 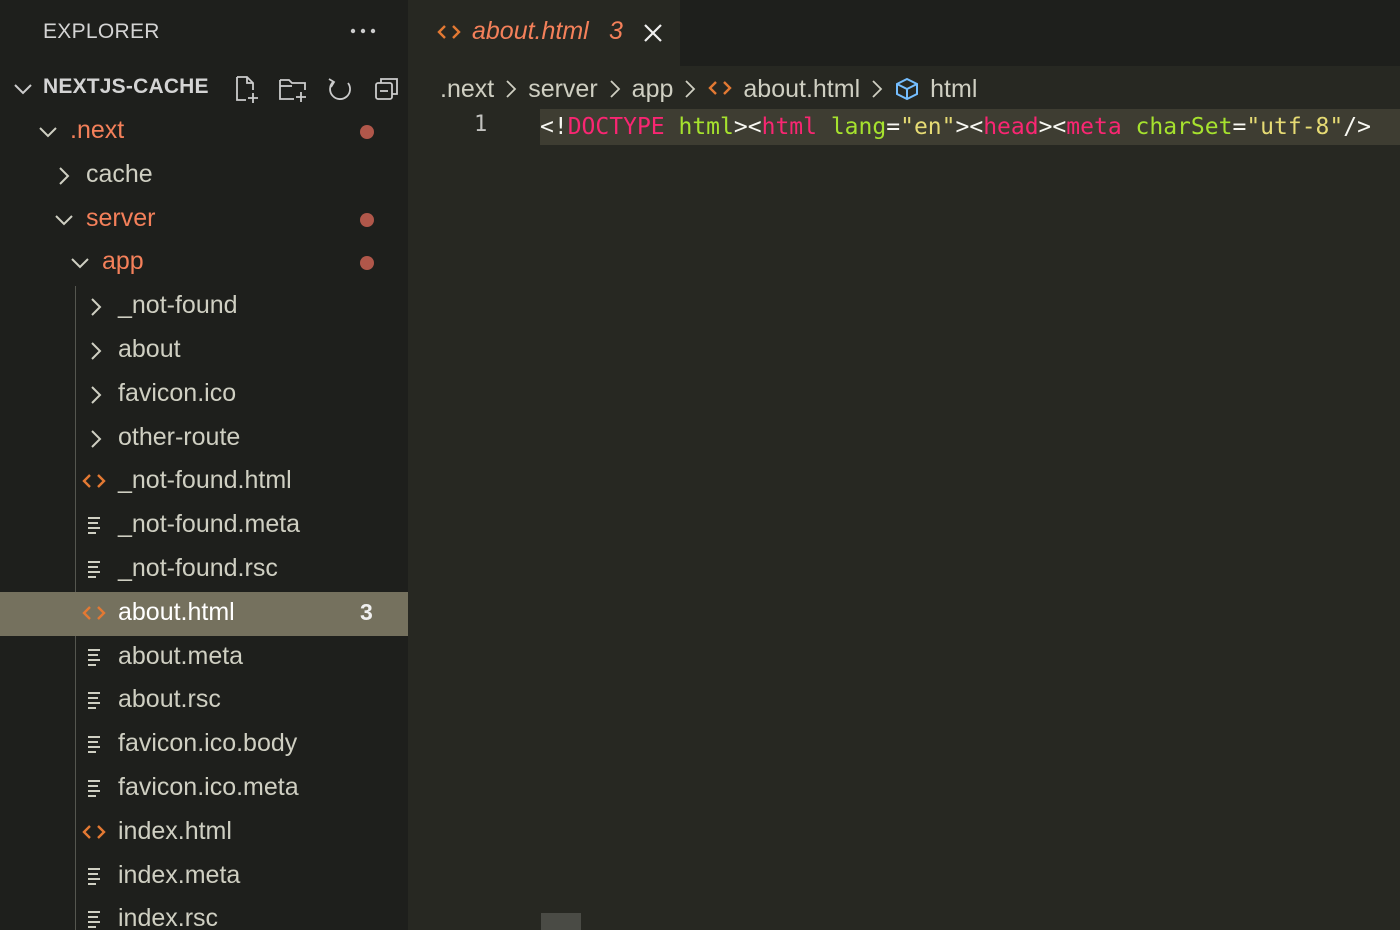 I want to click on tree-item-about-html: about.html 3, so click(x=204, y=613).